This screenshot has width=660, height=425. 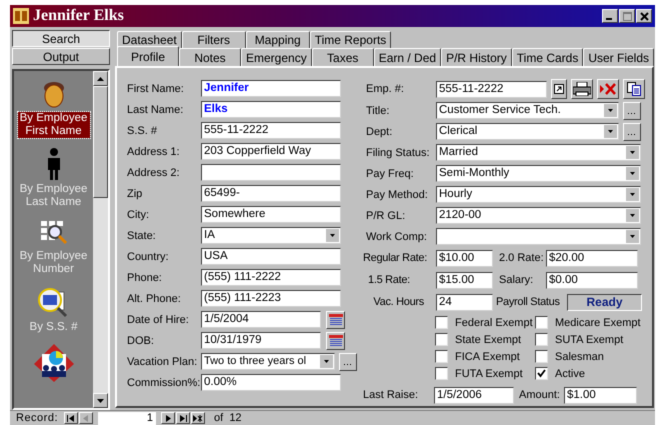 What do you see at coordinates (271, 277) in the screenshot?
I see `text-field: (555) 111-2222` at bounding box center [271, 277].